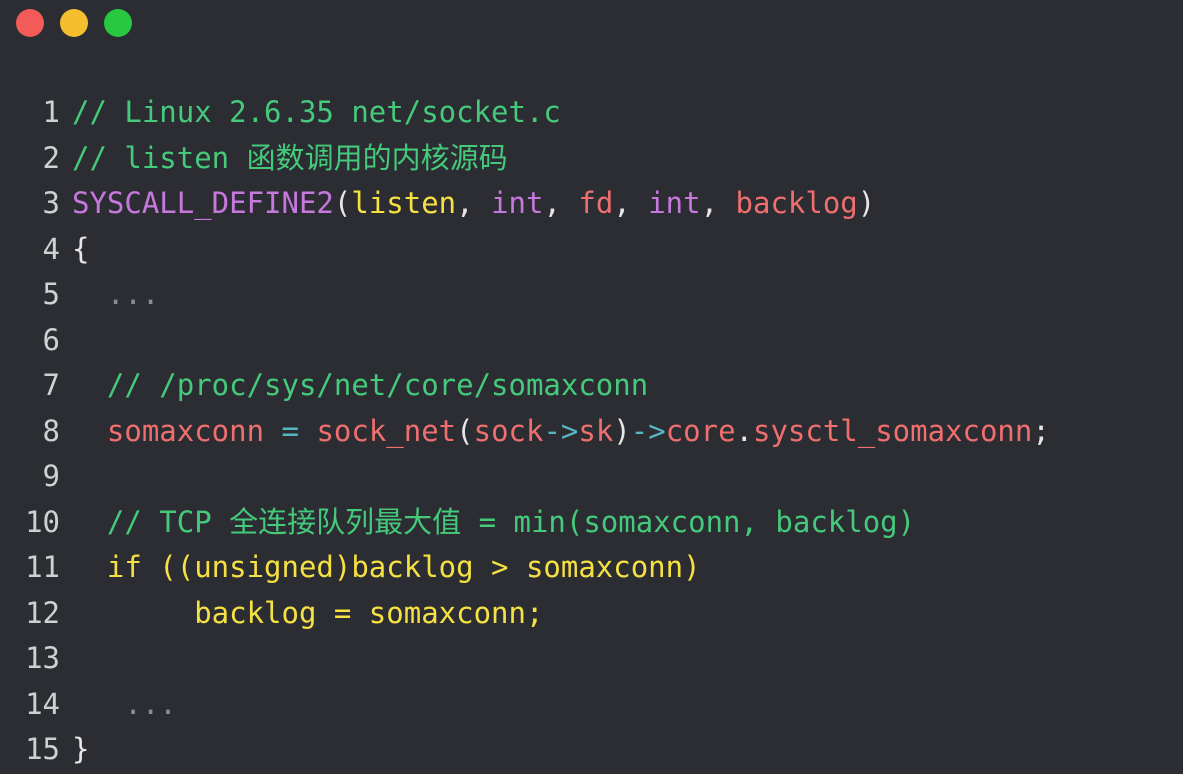 The image size is (1183, 774). Describe the element at coordinates (308, 612) in the screenshot. I see `code-token: backlog = somaxconn;` at that location.